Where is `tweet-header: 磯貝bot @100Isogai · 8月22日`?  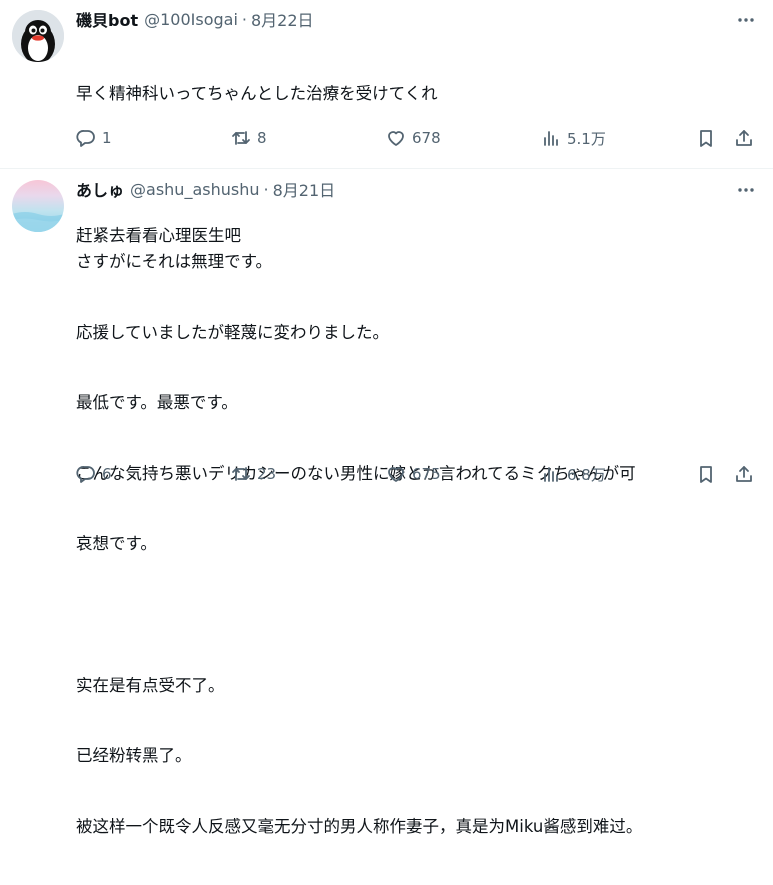
tweet-header: 磯貝bot @100Isogai · 8月22日 is located at coordinates (195, 19).